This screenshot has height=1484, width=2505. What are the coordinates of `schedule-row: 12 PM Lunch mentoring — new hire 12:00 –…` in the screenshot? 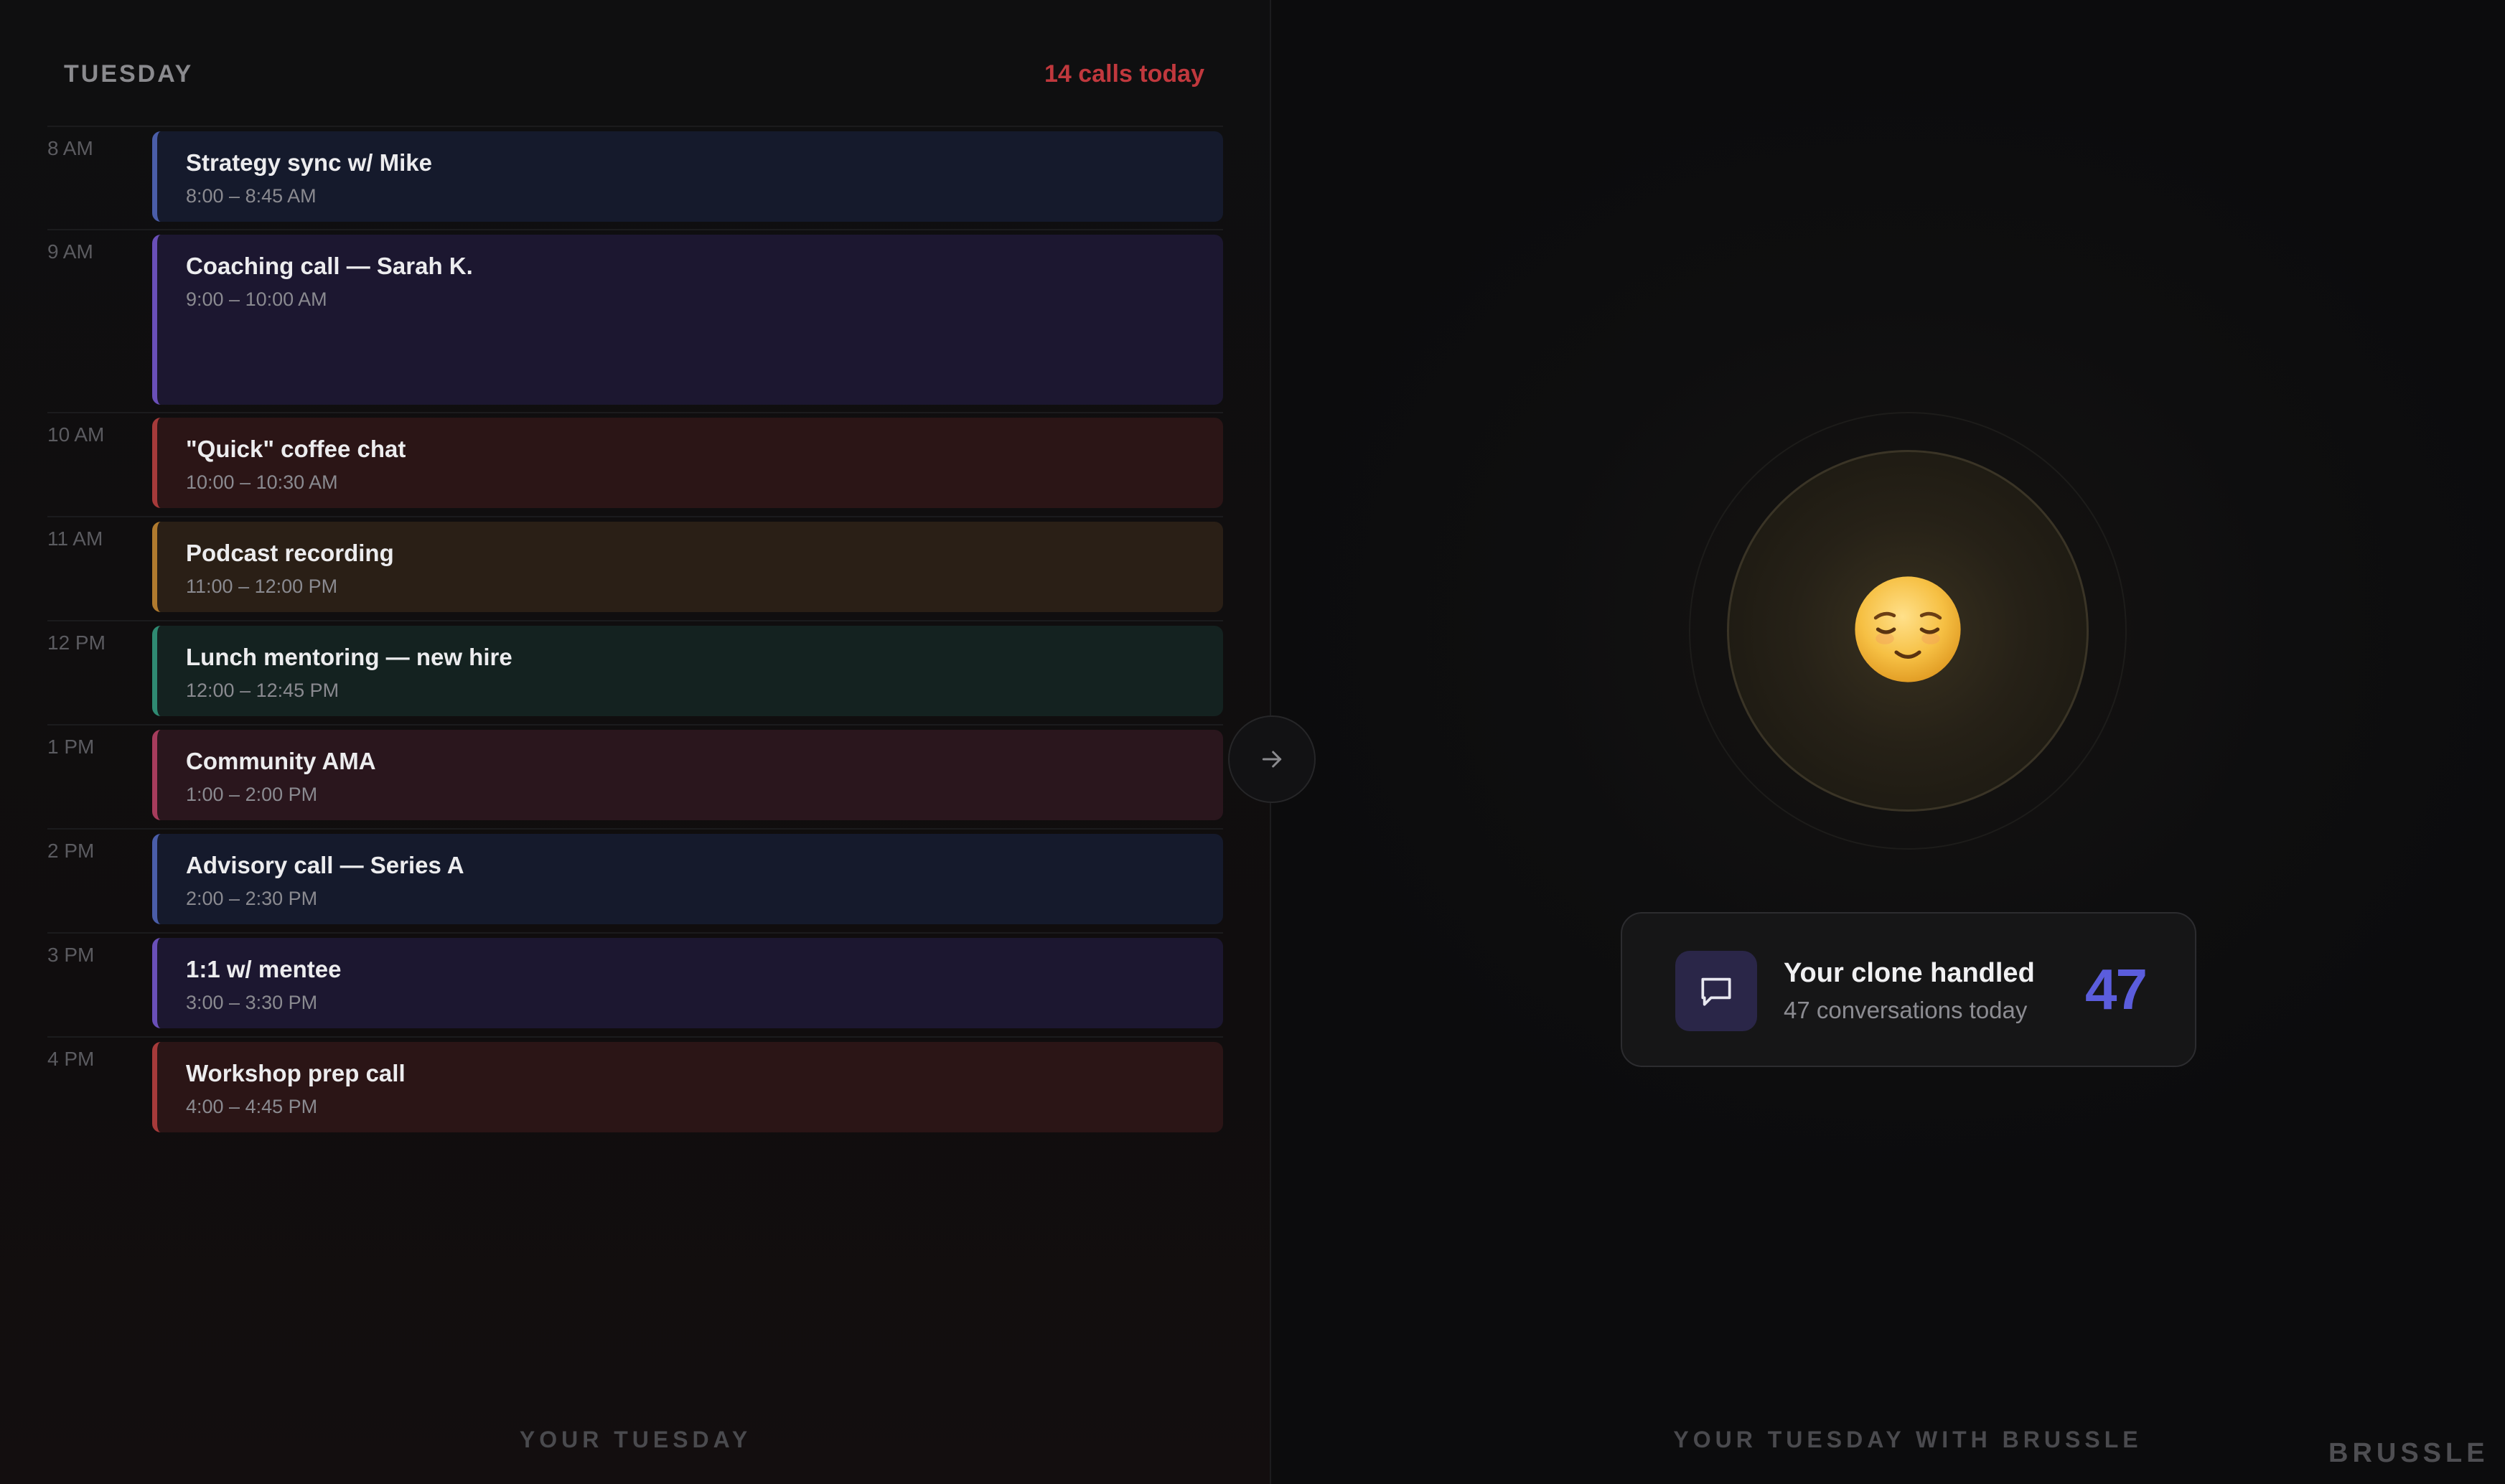 It's located at (635, 672).